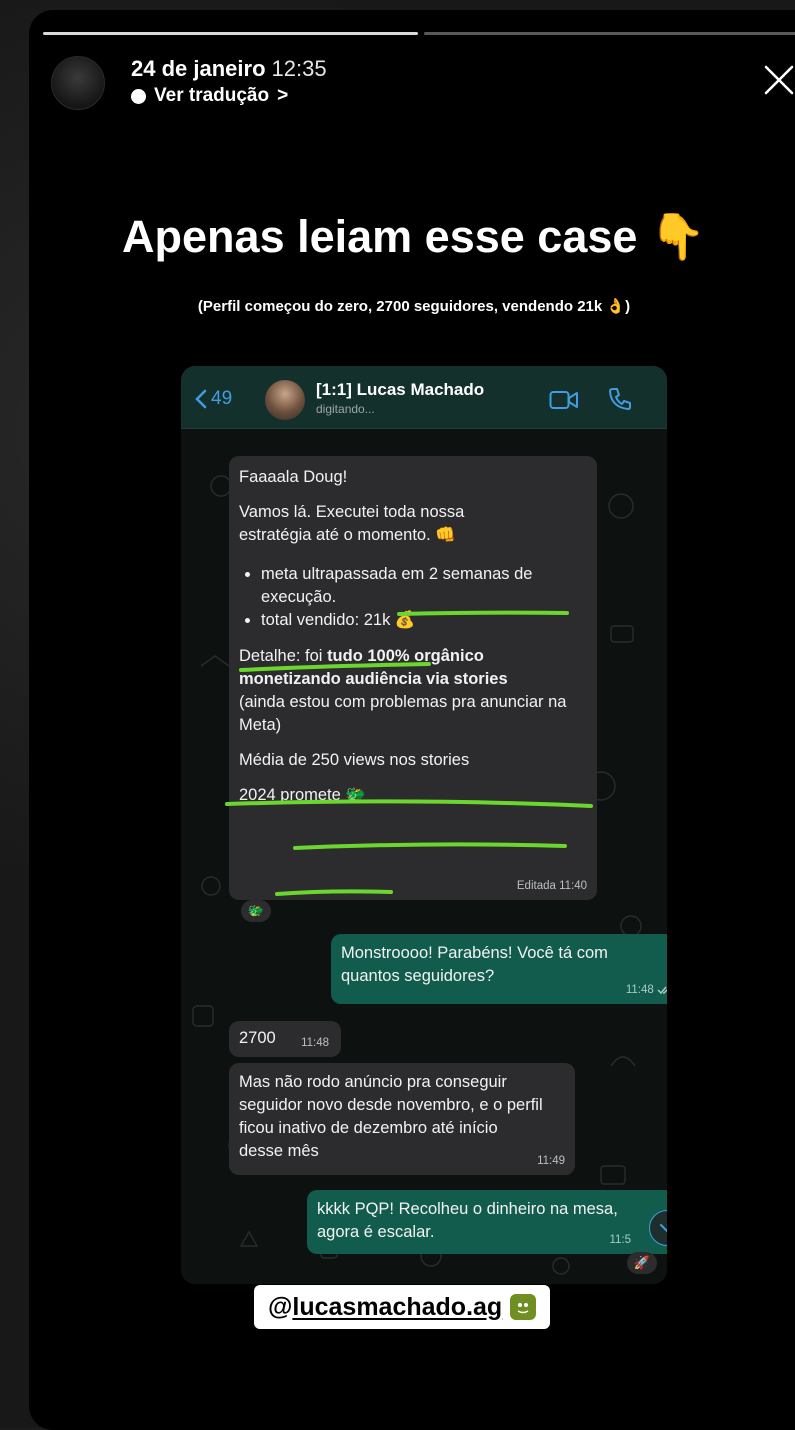 Image resolution: width=795 pixels, height=1430 pixels. What do you see at coordinates (283, 655) in the screenshot?
I see `detail-prefix: Detalhe: foi` at bounding box center [283, 655].